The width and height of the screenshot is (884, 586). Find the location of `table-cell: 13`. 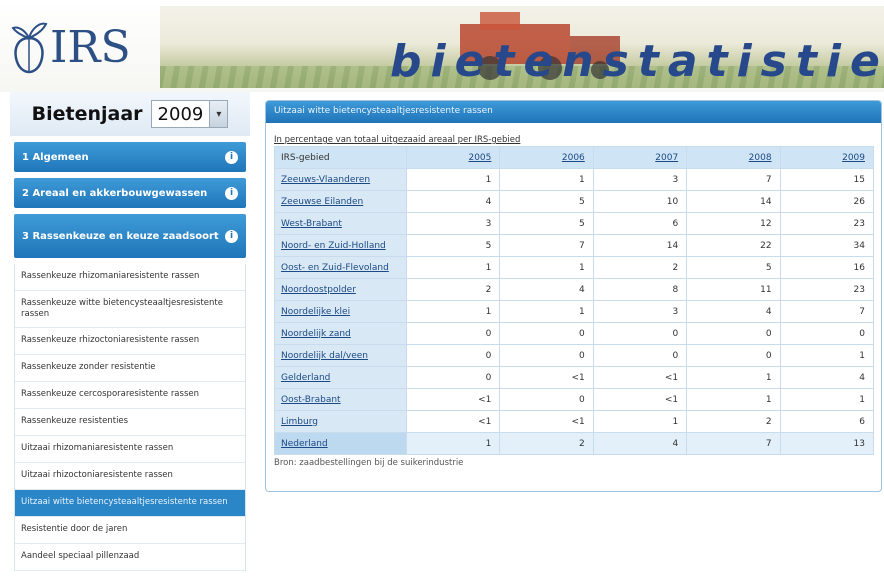

table-cell: 13 is located at coordinates (827, 443).